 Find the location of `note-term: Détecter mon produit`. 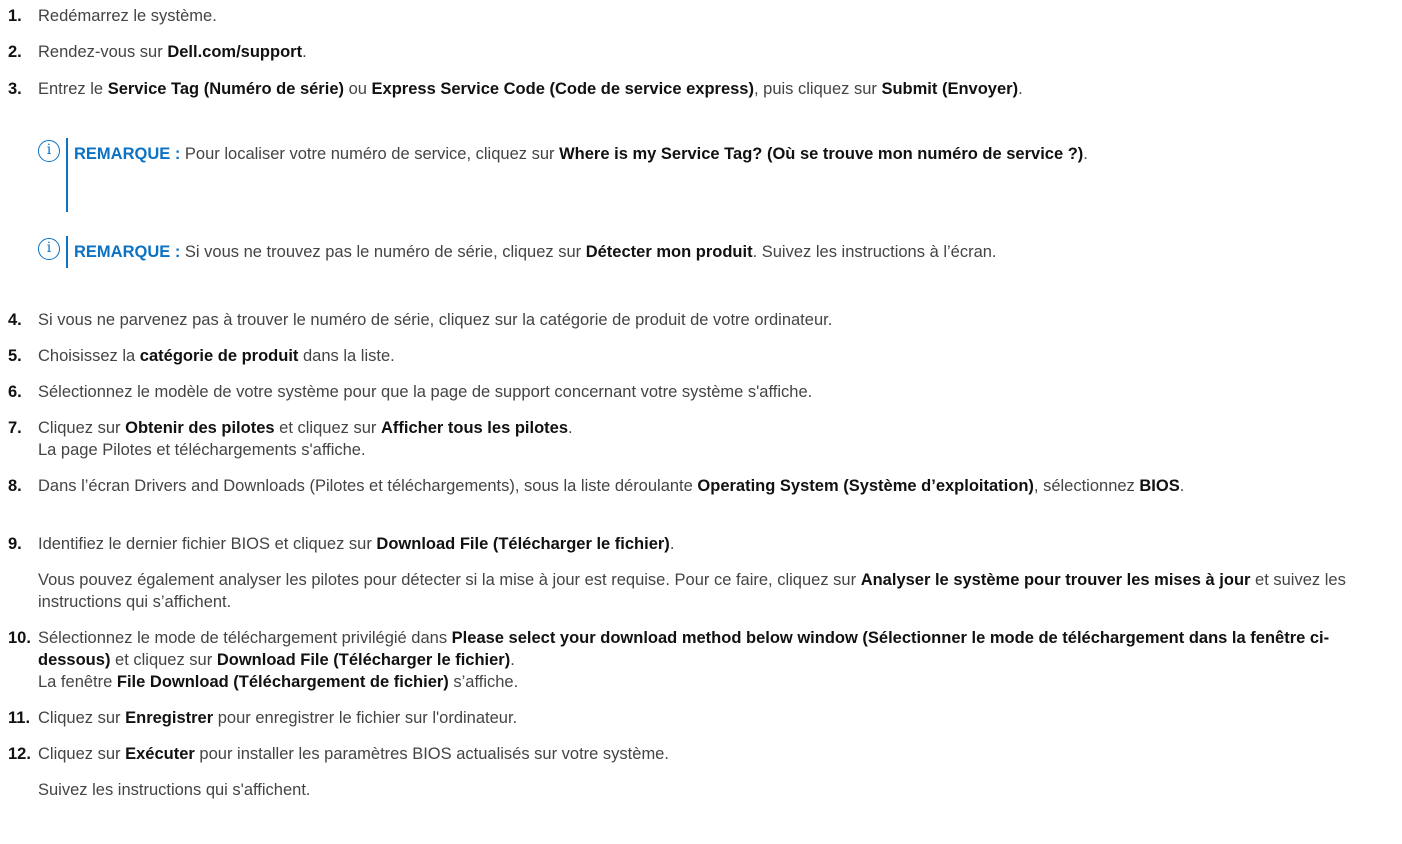

note-term: Détecter mon produit is located at coordinates (669, 252).